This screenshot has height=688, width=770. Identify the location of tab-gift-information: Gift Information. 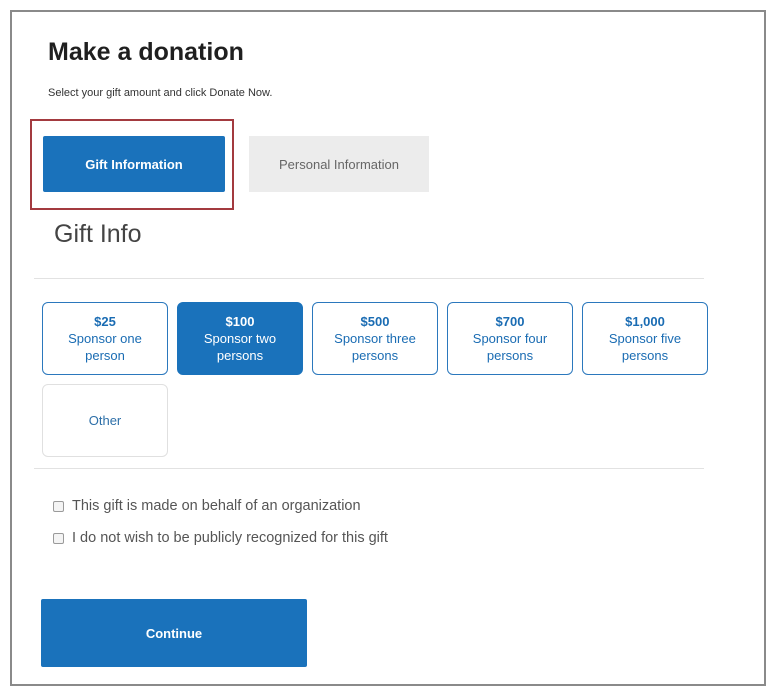
(134, 164).